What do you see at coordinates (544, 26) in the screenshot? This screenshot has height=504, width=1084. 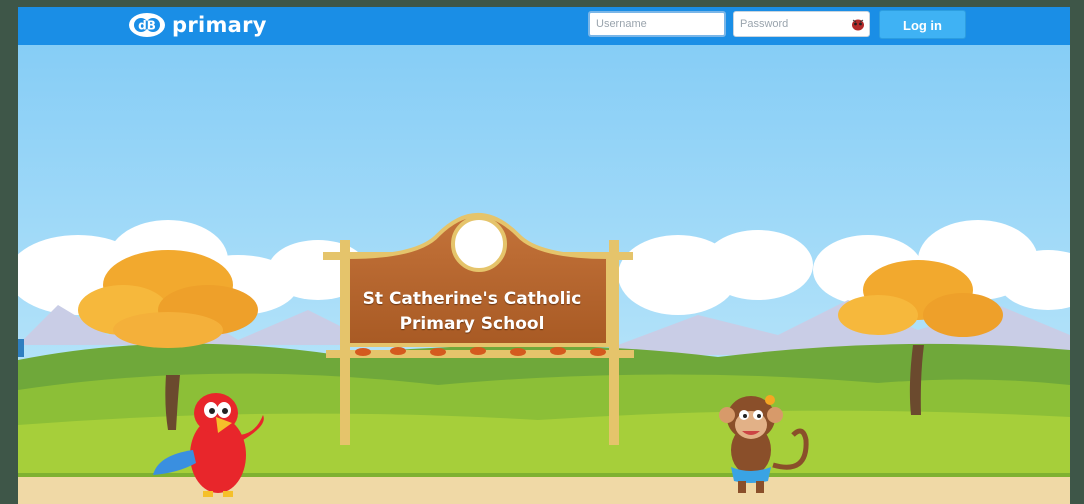 I see `top-navigation-bar: dB primary Log in` at bounding box center [544, 26].